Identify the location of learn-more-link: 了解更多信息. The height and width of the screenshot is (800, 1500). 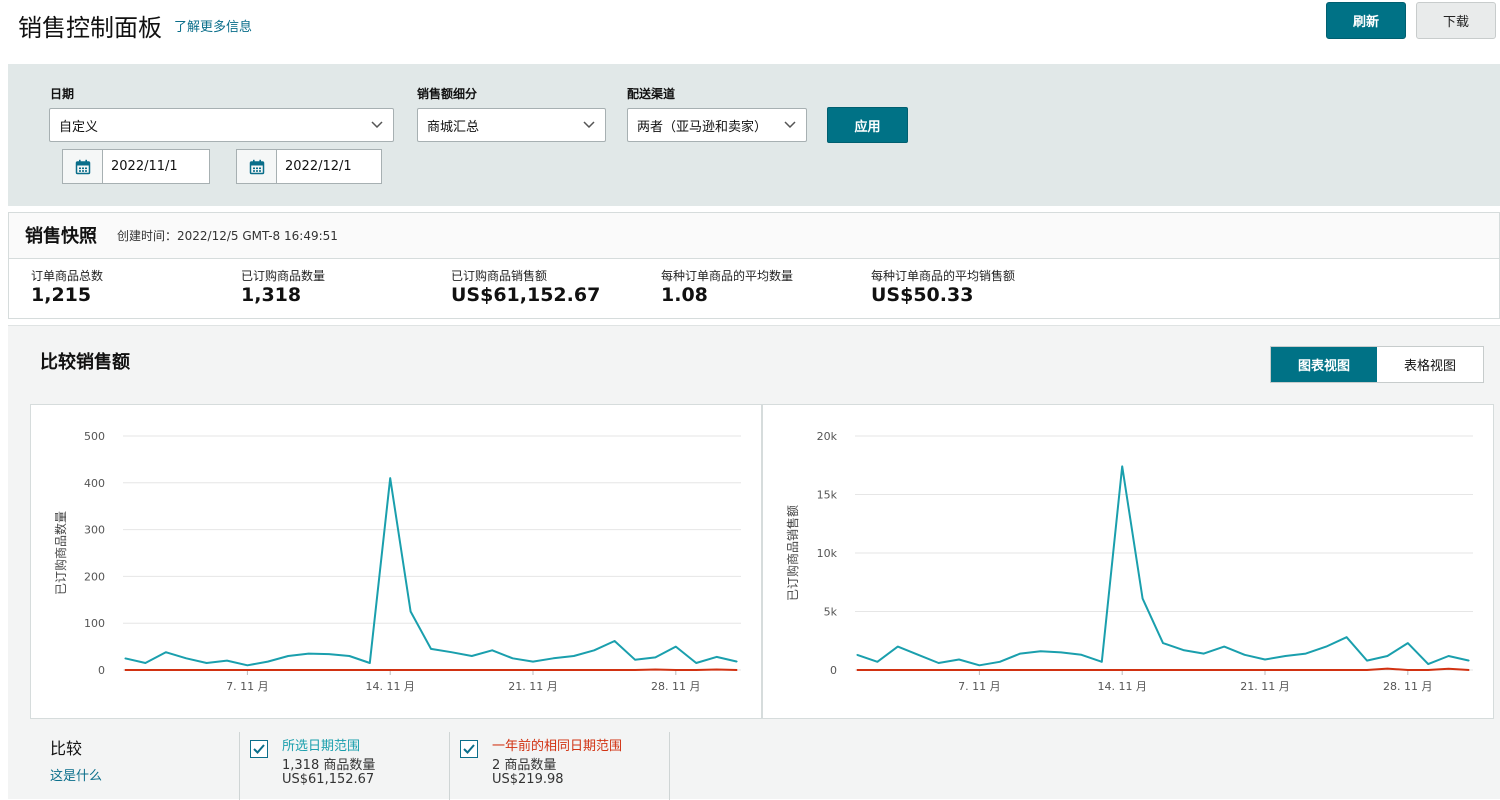
(213, 25).